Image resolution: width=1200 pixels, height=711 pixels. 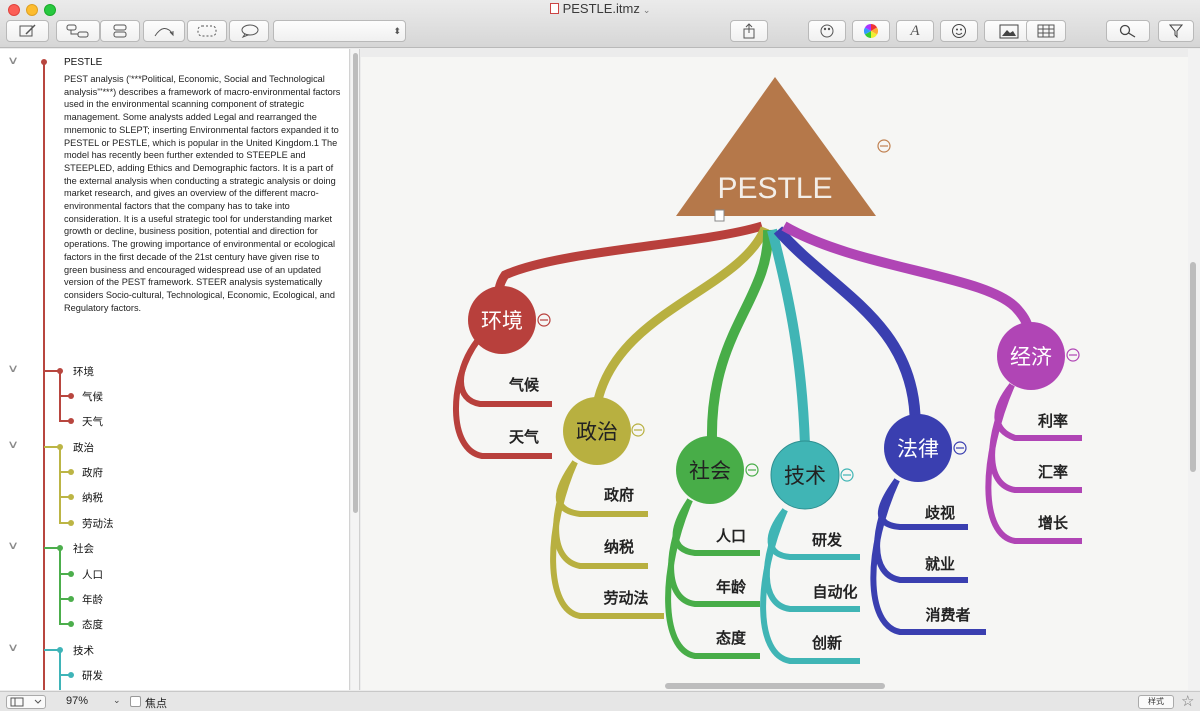 I want to click on branch-environment, so click(x=628, y=263).